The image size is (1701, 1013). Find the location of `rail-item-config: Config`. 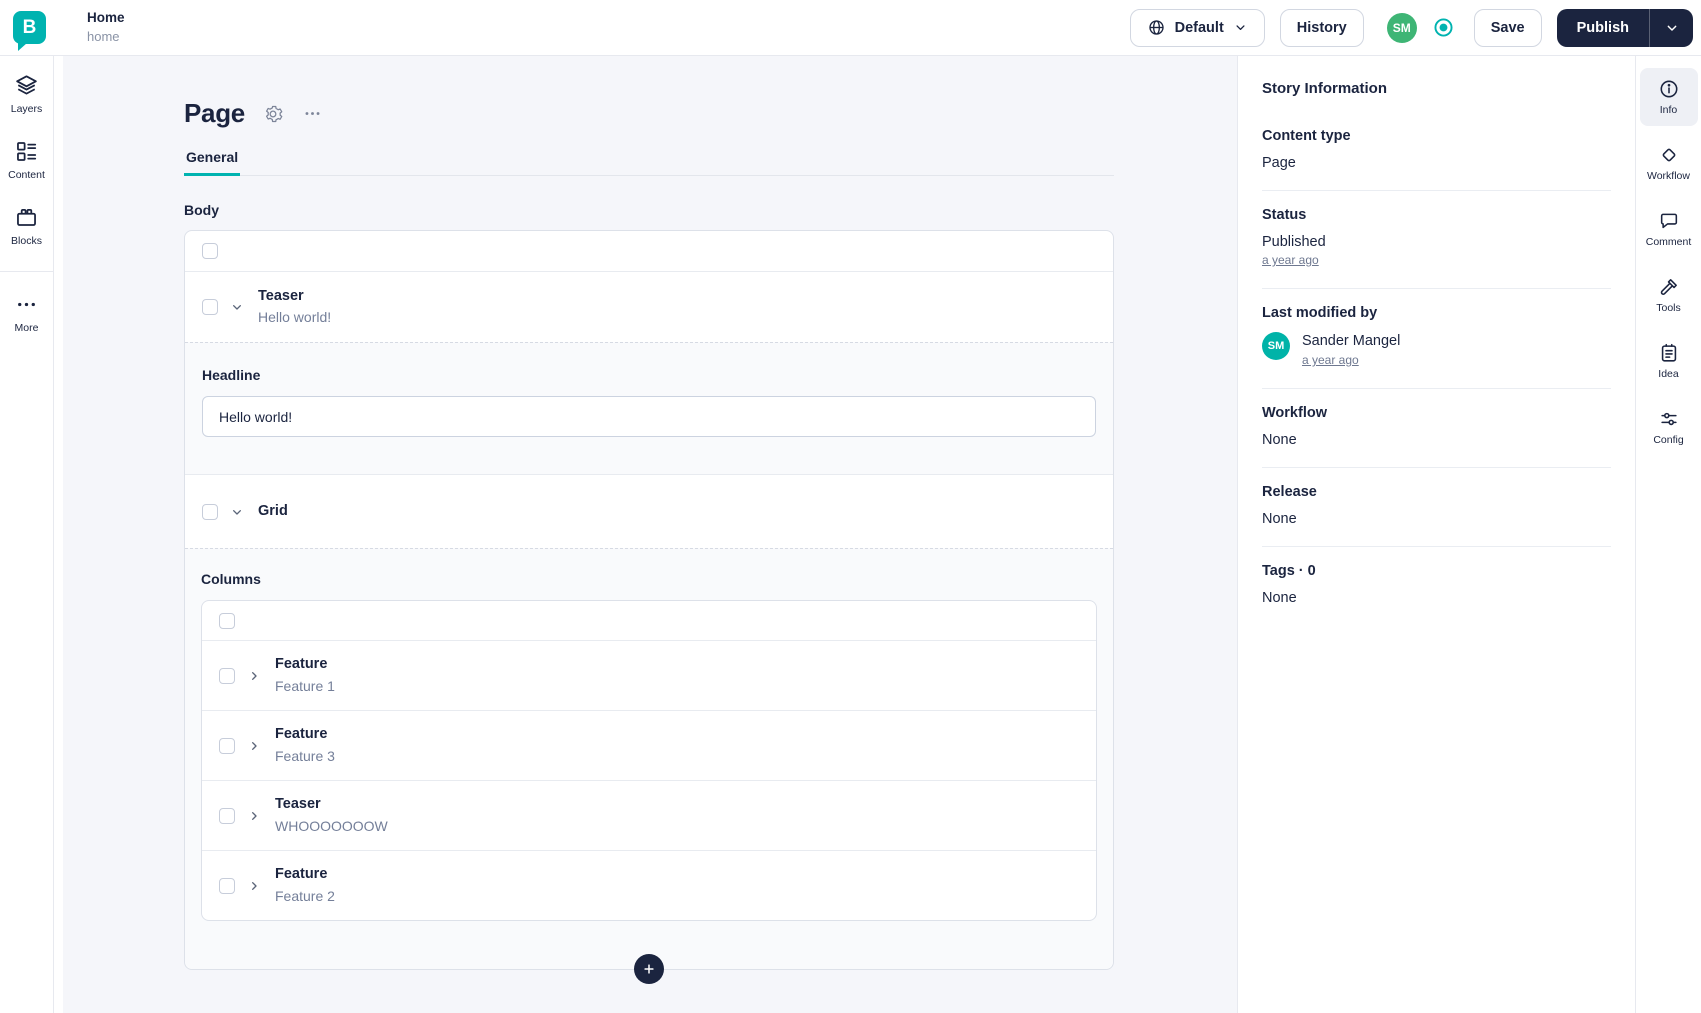

rail-item-config: Config is located at coordinates (1669, 427).